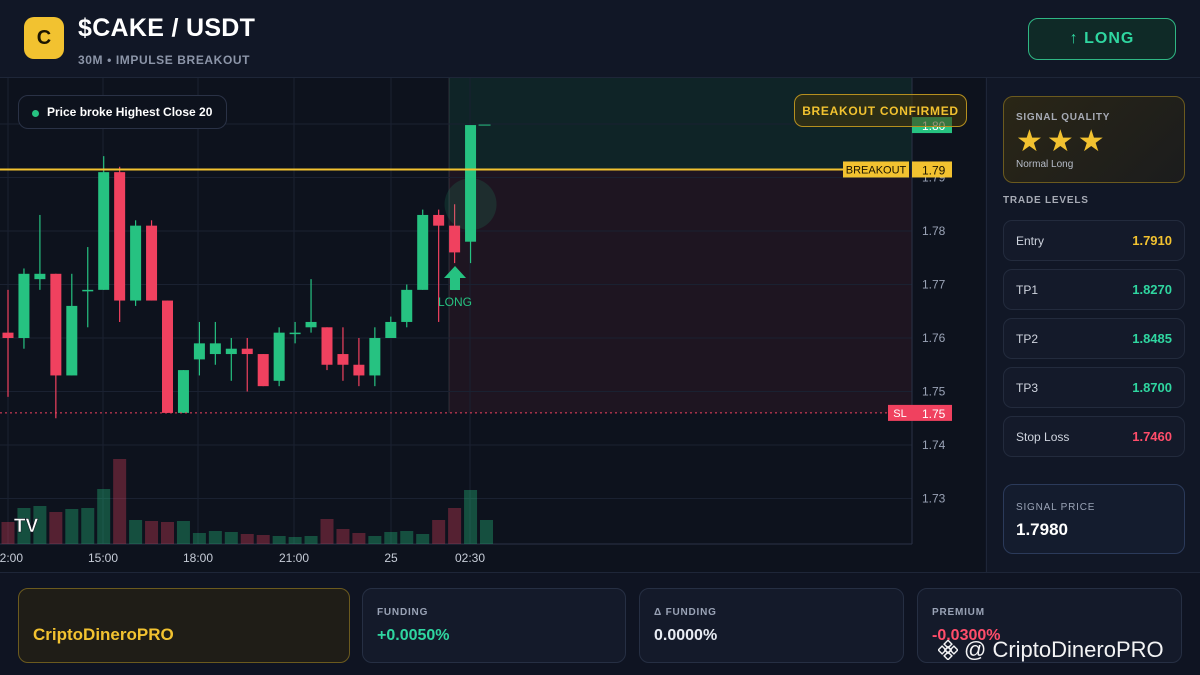 The image size is (1200, 675). What do you see at coordinates (880, 110) in the screenshot?
I see `breakout-confirmed-badge: BREAKOUT CONFIRMED` at bounding box center [880, 110].